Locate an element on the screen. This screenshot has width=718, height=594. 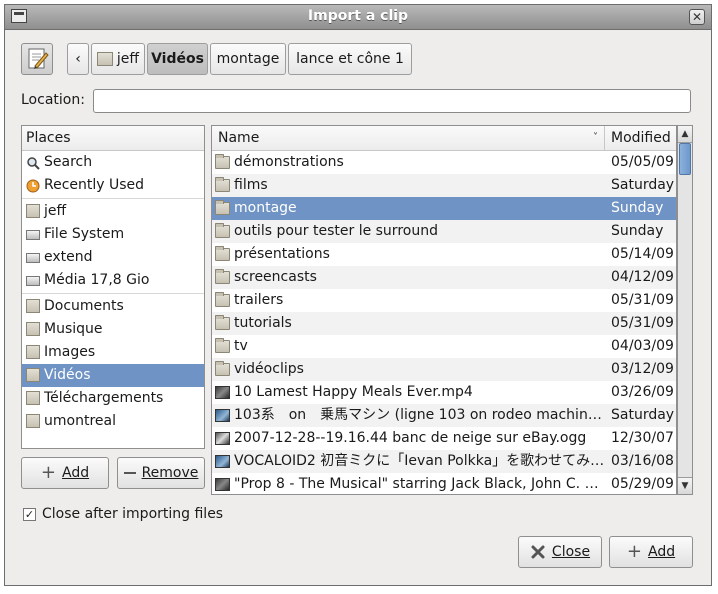
place-item: Téléchargements is located at coordinates (113, 398).